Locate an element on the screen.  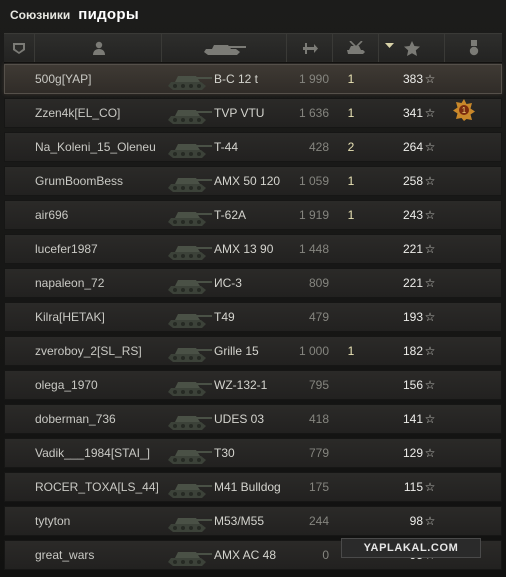
team-title: Союзники пидоры is located at coordinates (74, 17).